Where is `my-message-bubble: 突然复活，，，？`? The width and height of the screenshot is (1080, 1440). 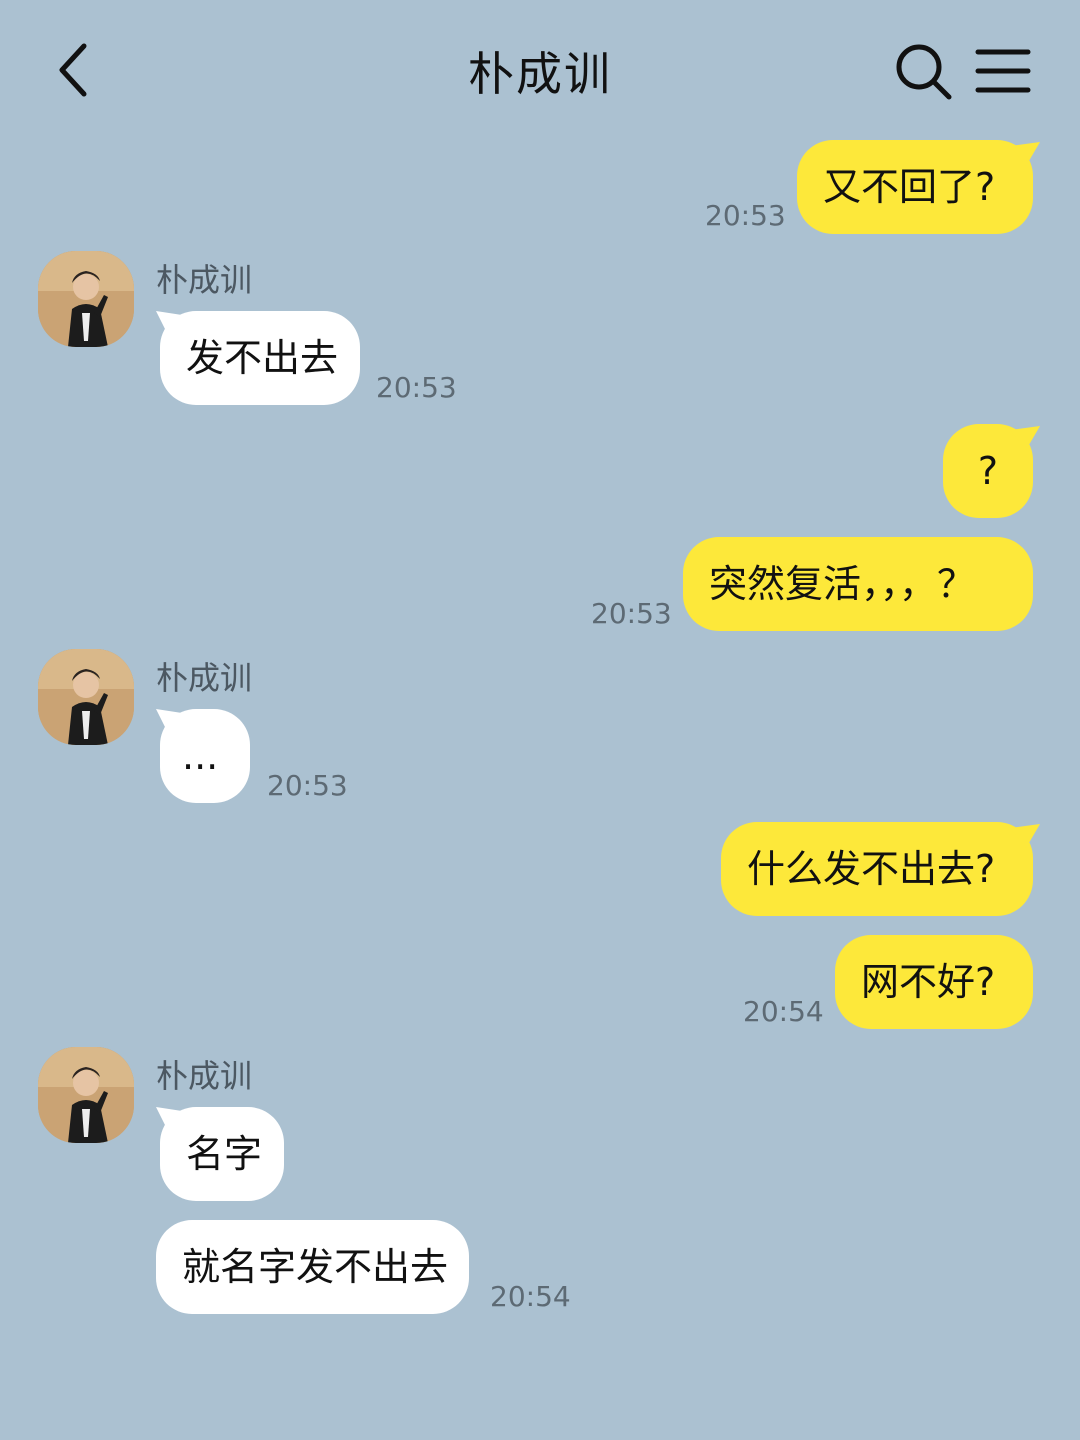
my-message-bubble: 突然复活，，，？ is located at coordinates (858, 584).